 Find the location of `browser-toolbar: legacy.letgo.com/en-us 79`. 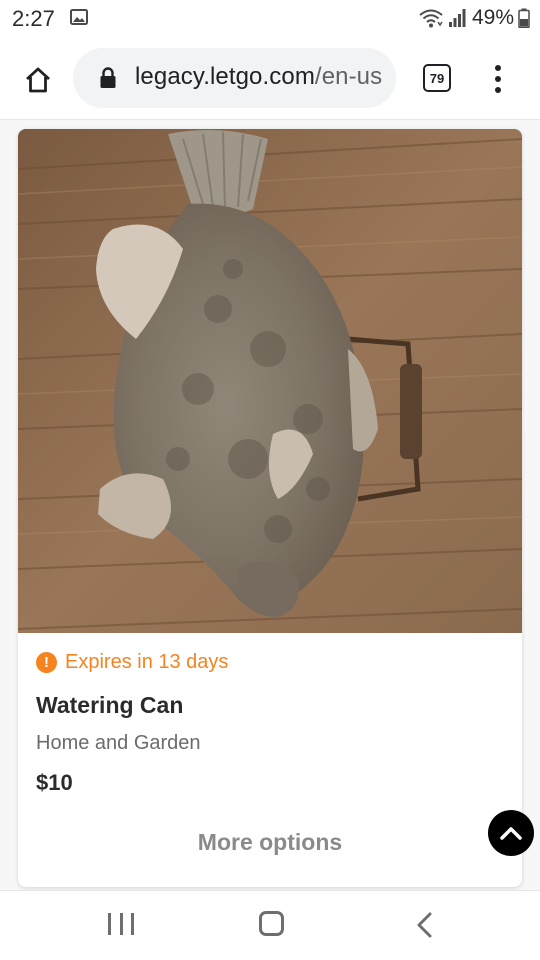

browser-toolbar: legacy.letgo.com/en-us 79 is located at coordinates (270, 79).